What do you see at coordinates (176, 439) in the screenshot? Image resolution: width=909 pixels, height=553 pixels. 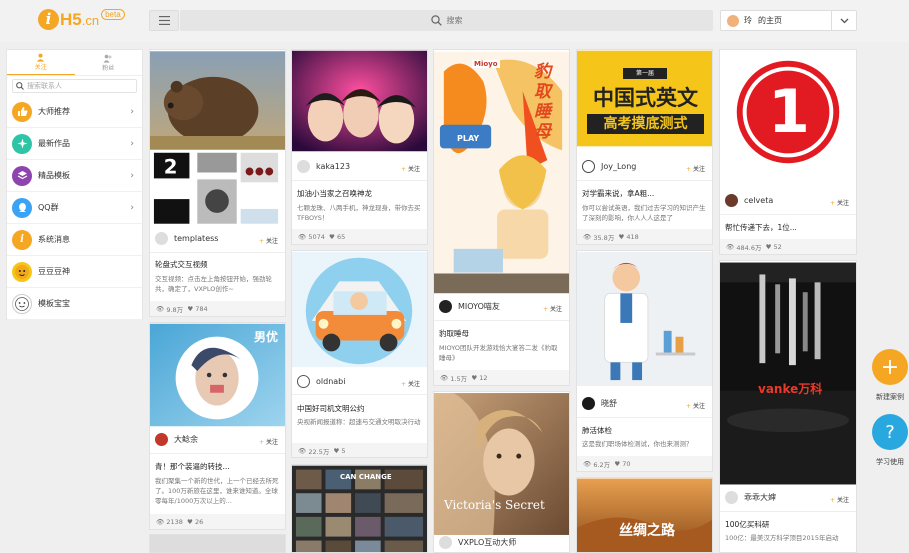 I see `author: 大鲶余` at bounding box center [176, 439].